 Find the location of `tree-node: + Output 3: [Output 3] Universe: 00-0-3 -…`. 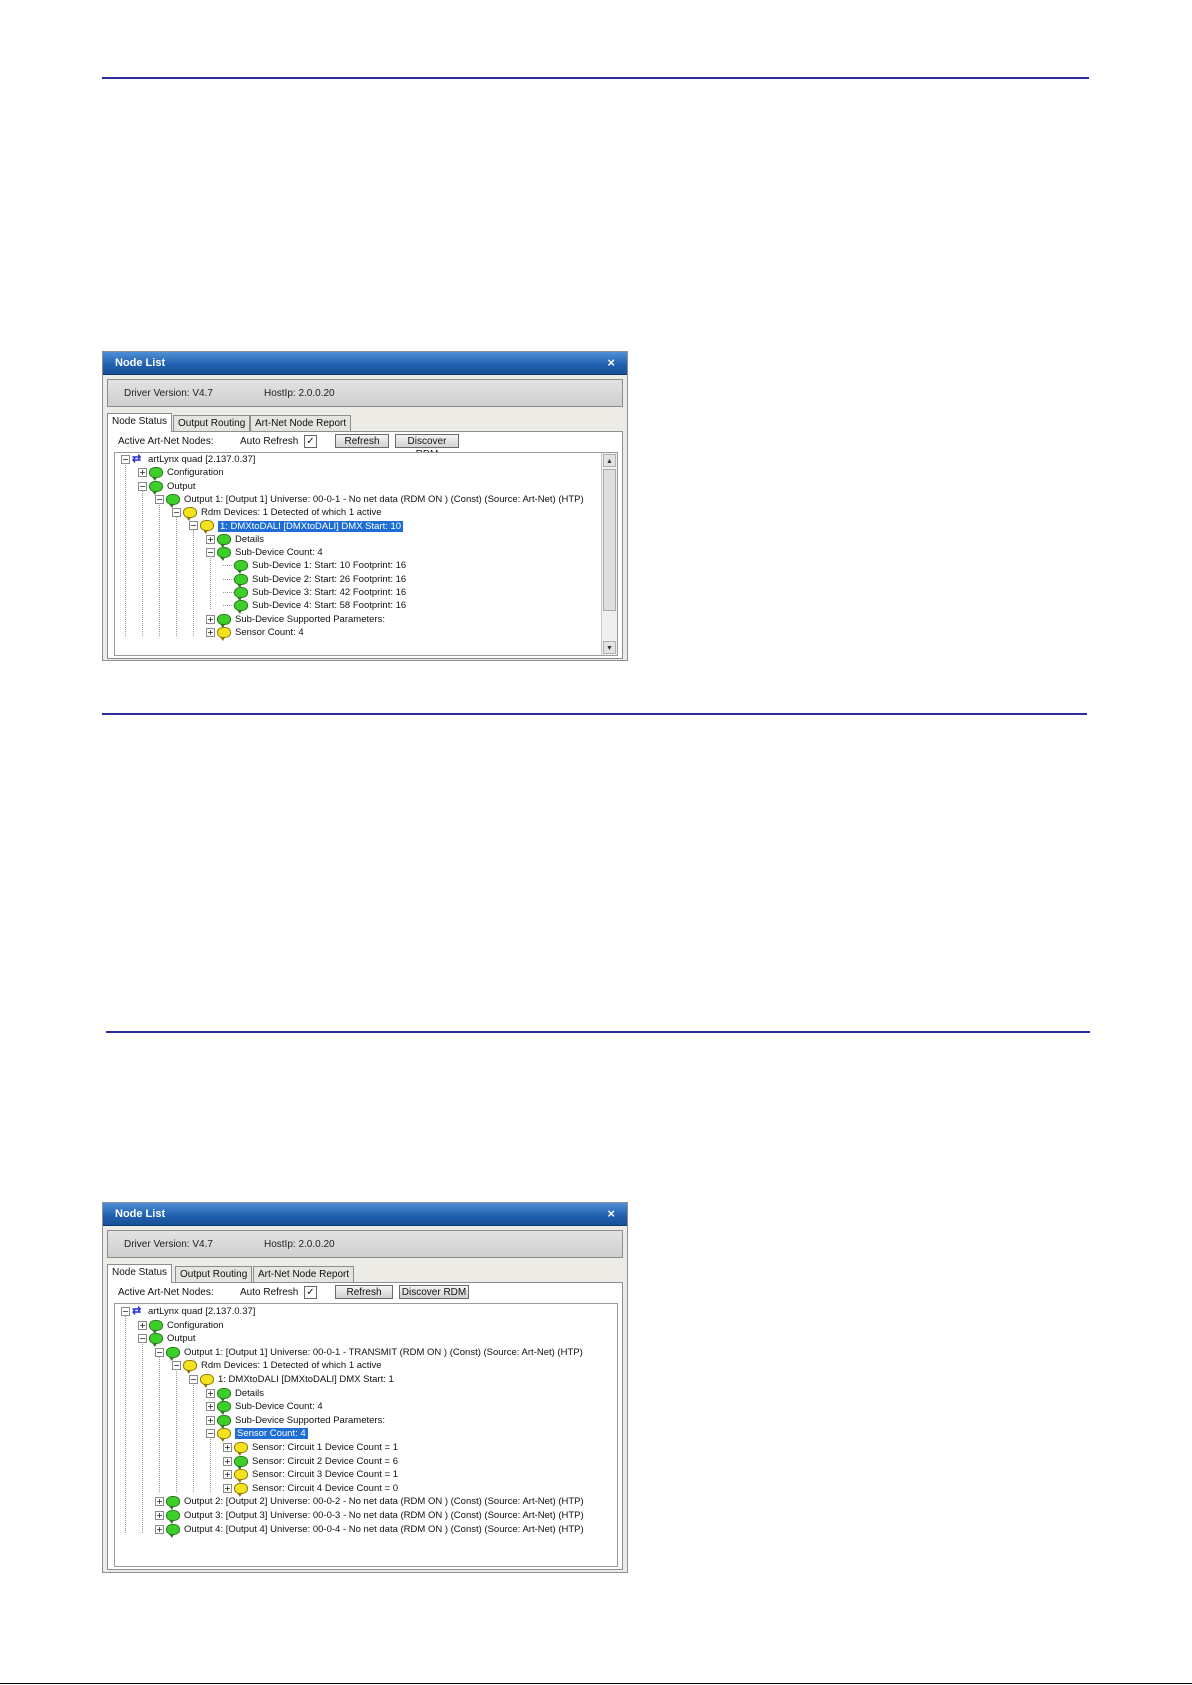

tree-node: + Output 3: [Output 3] Universe: 00-0-3 -… is located at coordinates (369, 1516).